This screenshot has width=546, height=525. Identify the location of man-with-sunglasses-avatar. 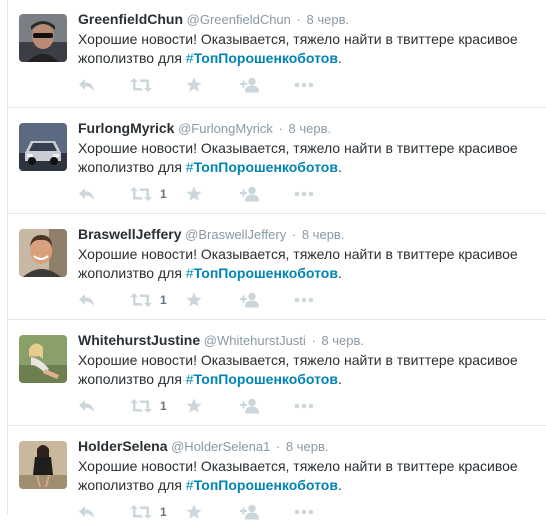
(43, 38).